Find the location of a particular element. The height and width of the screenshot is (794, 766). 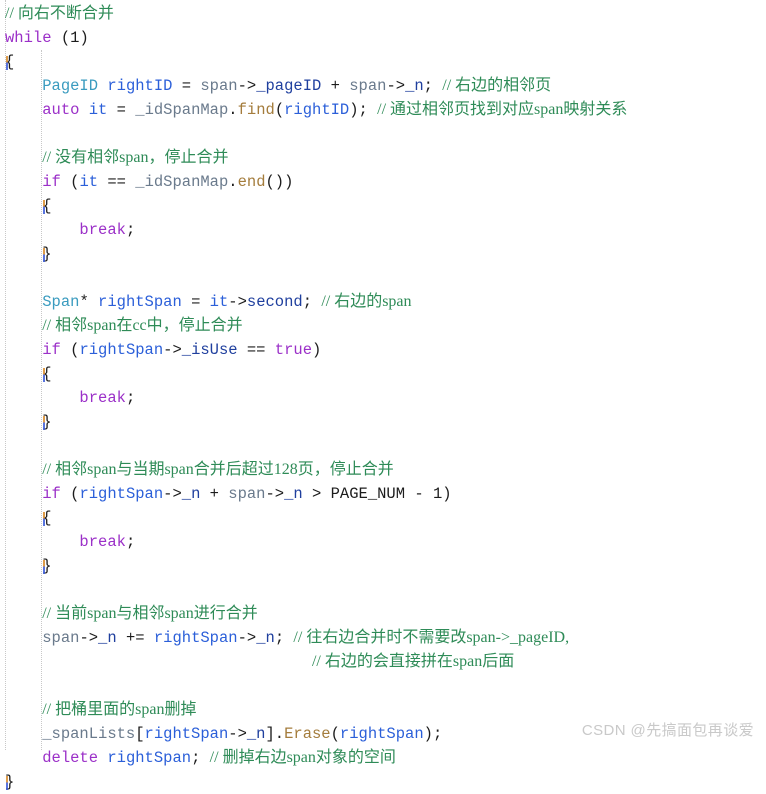

code-line: while (1) is located at coordinates (383, 38).